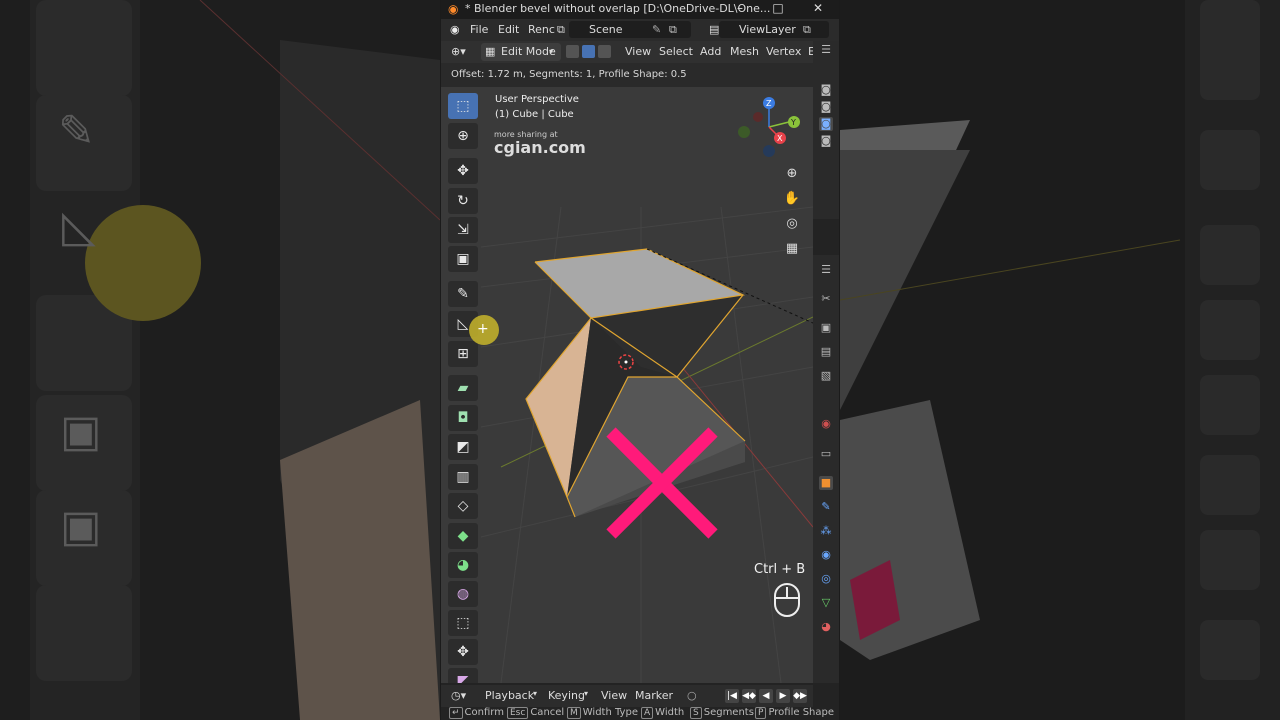 The image size is (1280, 720). I want to click on backdrop-cursor-highlight, so click(143, 263).